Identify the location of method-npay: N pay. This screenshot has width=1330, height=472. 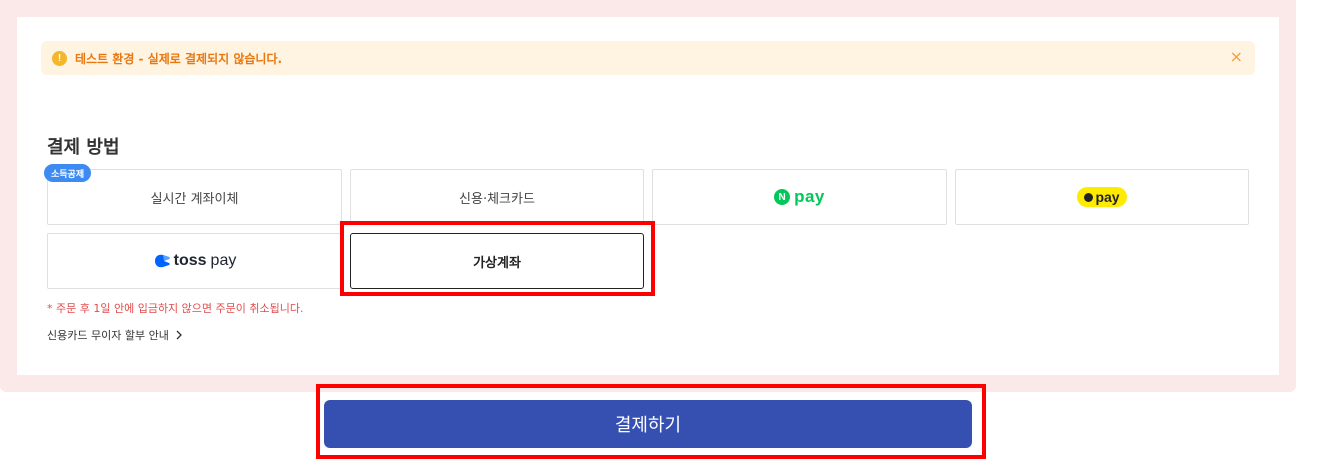
(799, 197).